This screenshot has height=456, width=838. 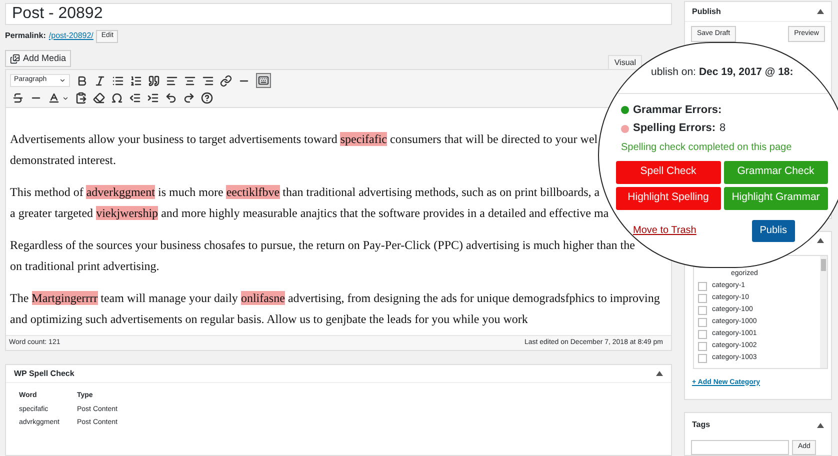 I want to click on publish-on-date: Dec 19, 2017 @ 18:, so click(x=746, y=72).